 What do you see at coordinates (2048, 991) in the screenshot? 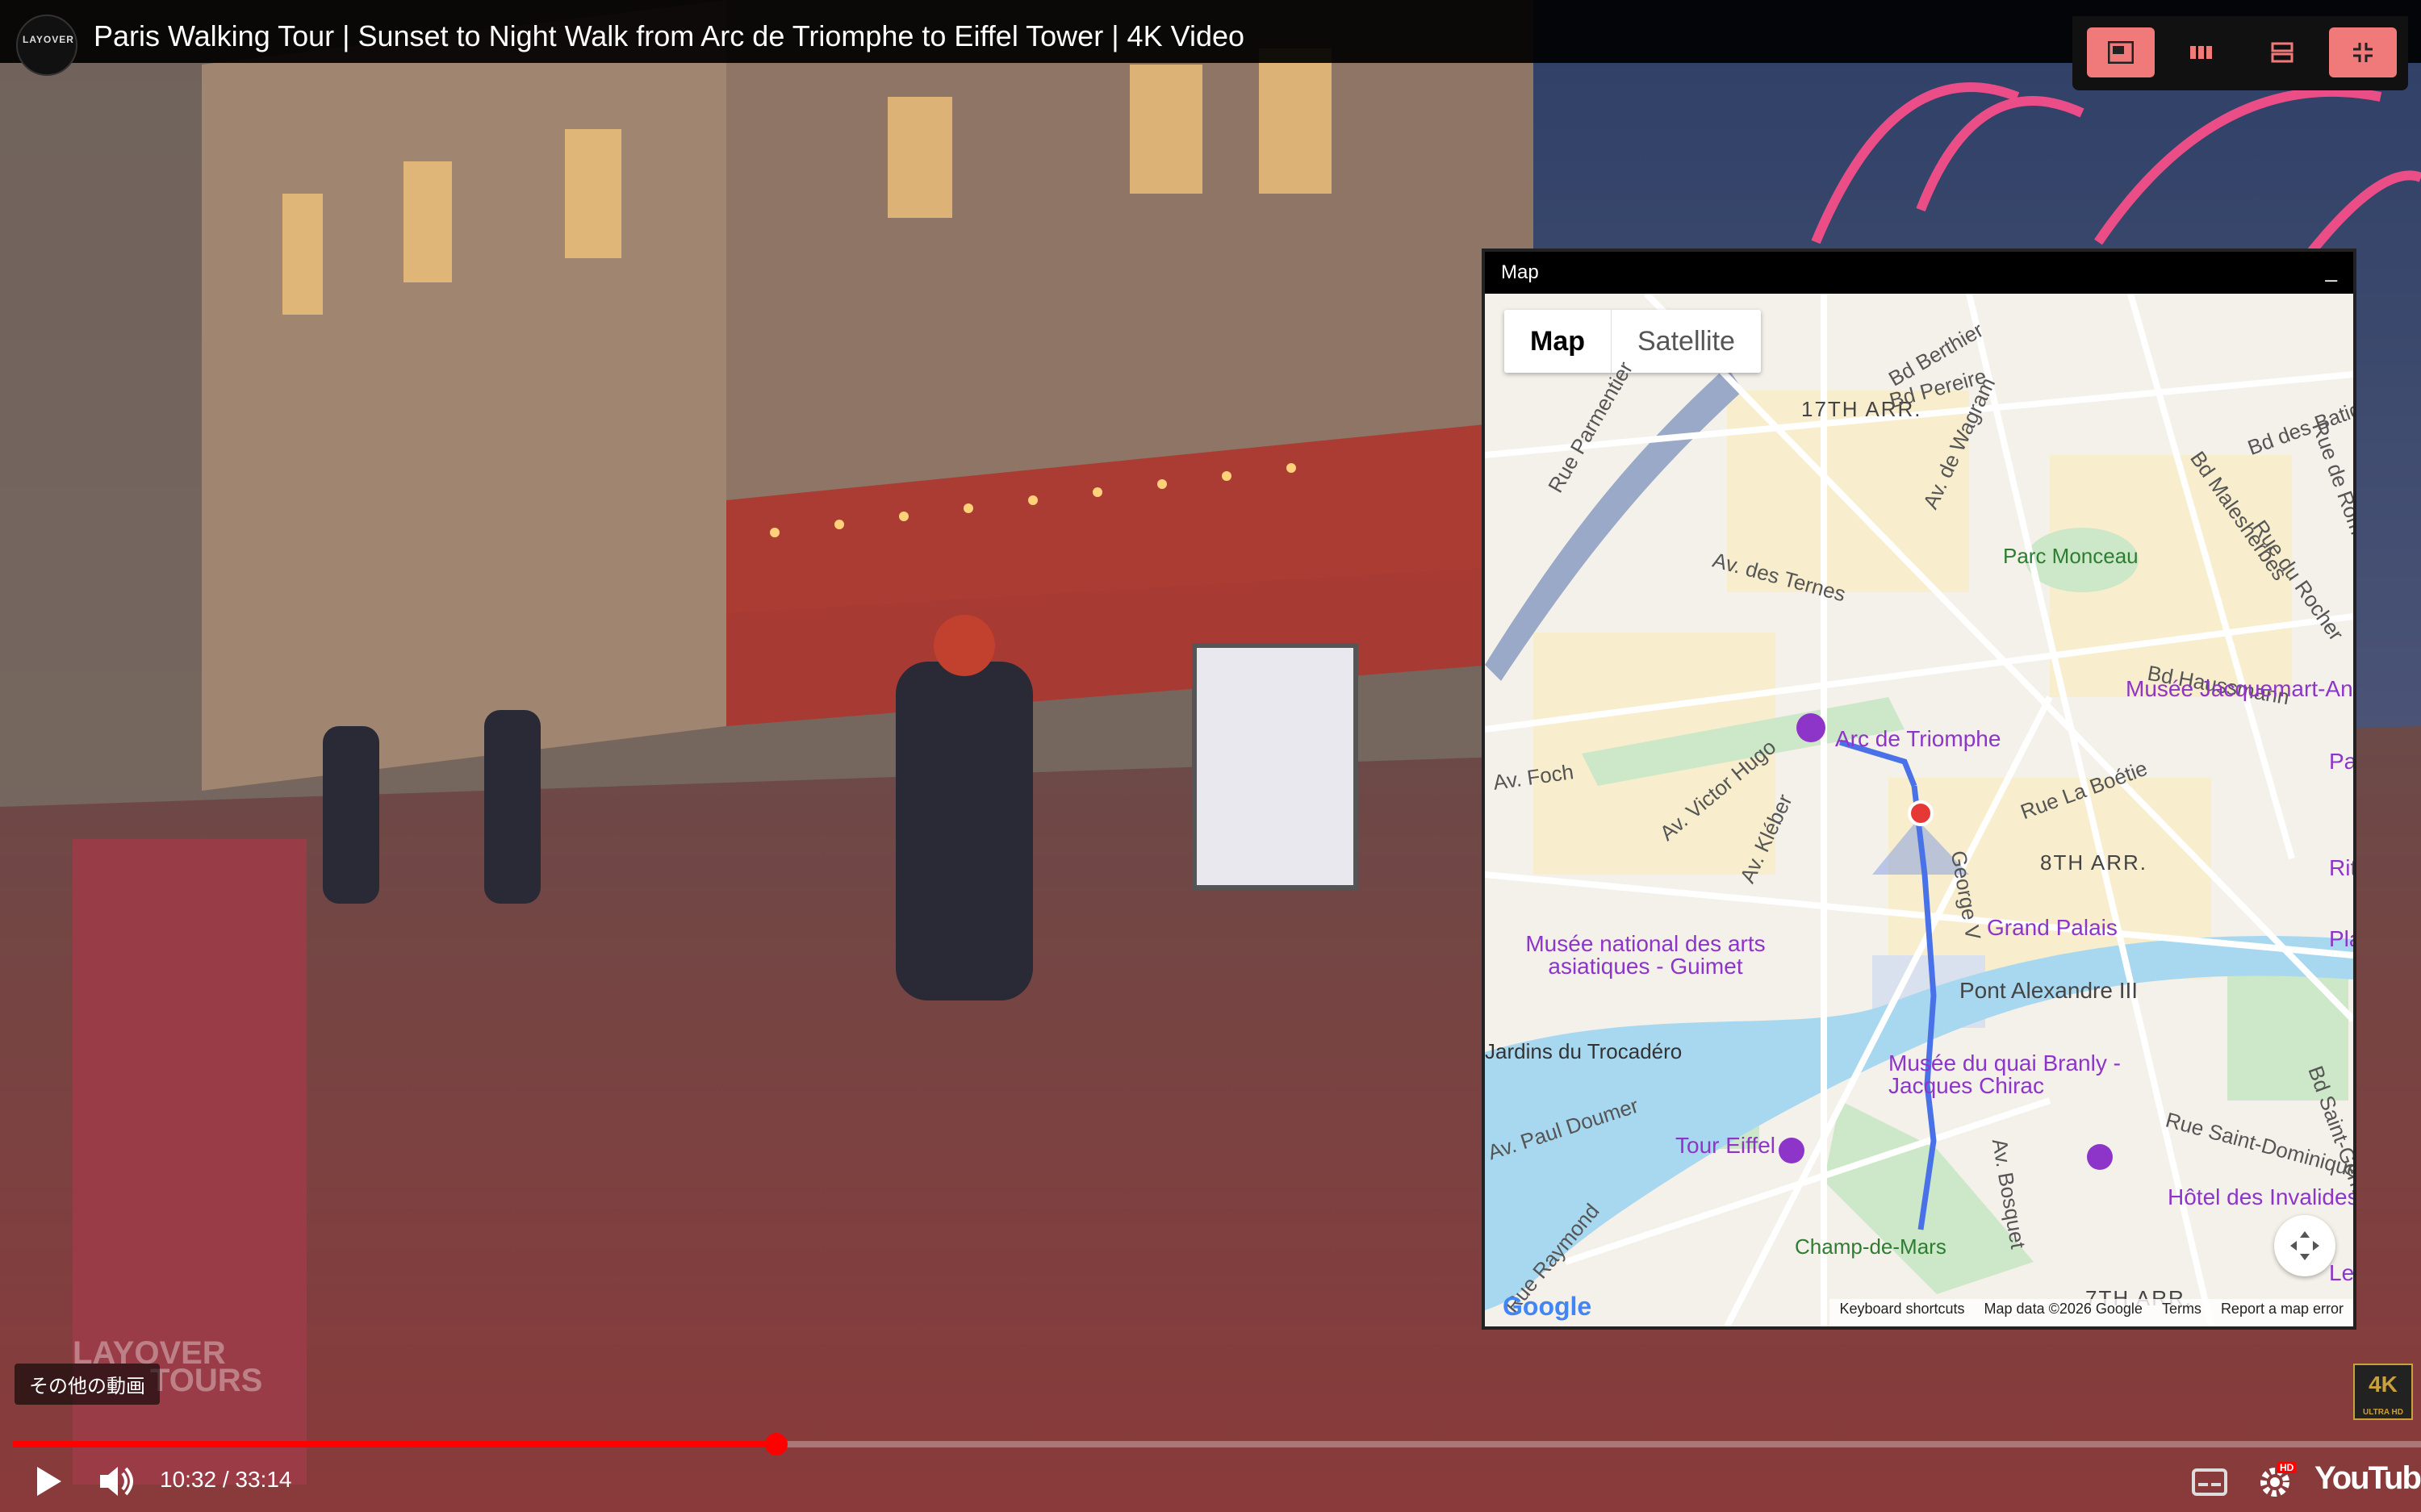
I see `poi-pont-alexandre-iii: Pont Alexandre III` at bounding box center [2048, 991].